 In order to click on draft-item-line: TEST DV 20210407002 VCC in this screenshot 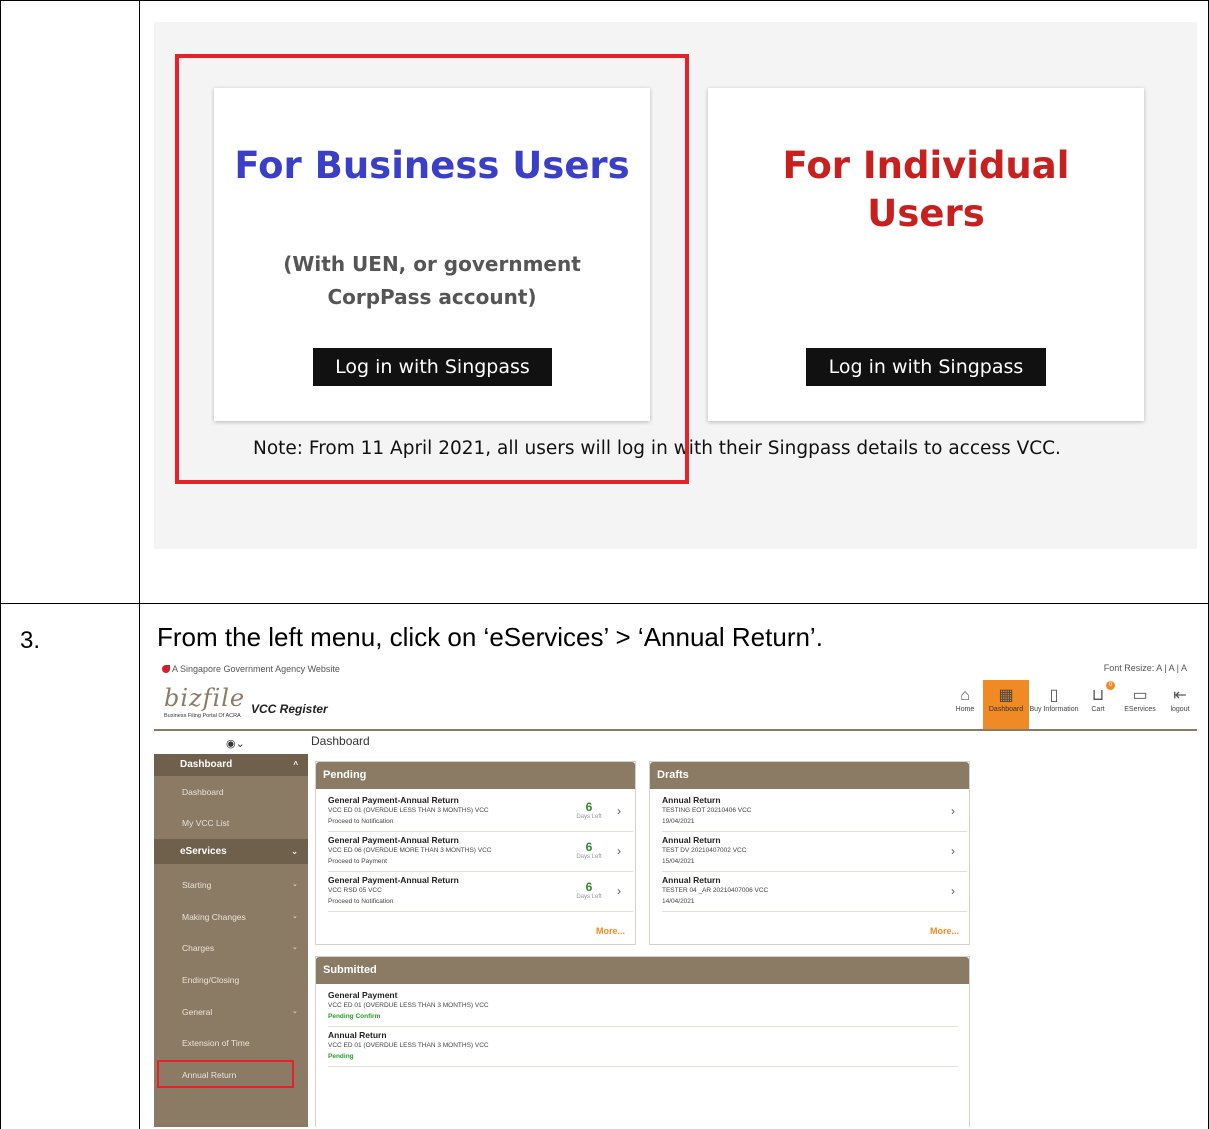, I will do `click(704, 850)`.